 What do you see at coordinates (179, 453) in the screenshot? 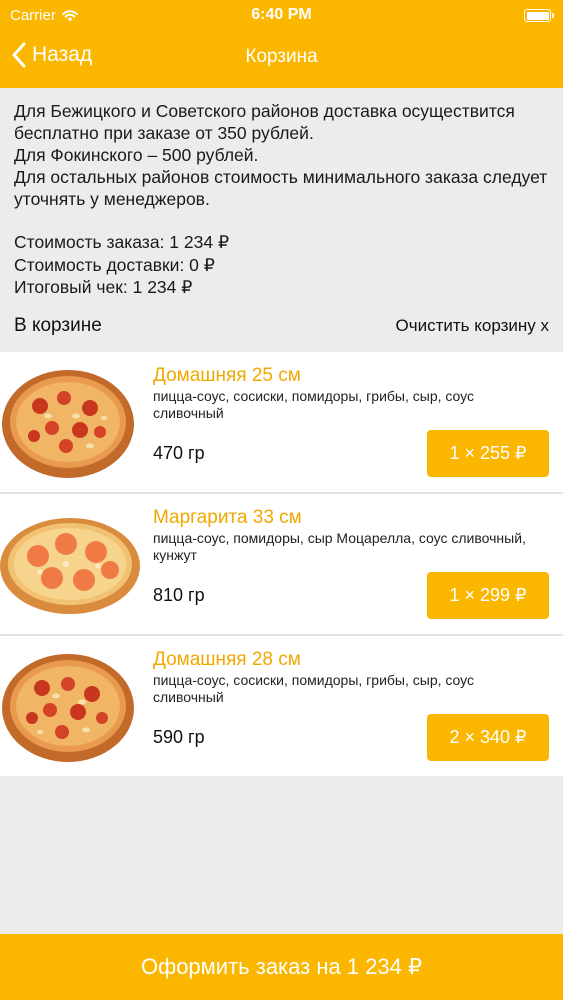
I see `item-weight: 470 гр` at bounding box center [179, 453].